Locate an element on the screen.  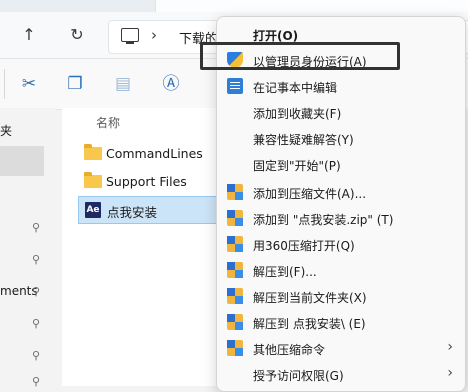
menu-item-label: 解压到当前文件夹(X) is located at coordinates (310, 298).